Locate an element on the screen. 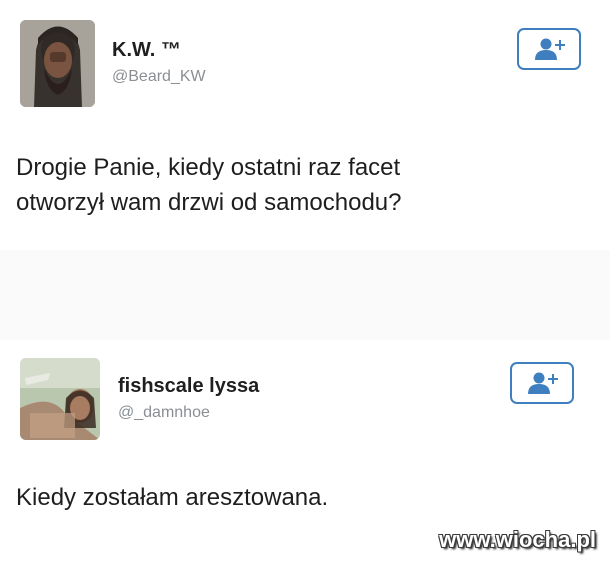  tweet-text-line: otworzył wam drzwi od samochodu? is located at coordinates (209, 202).